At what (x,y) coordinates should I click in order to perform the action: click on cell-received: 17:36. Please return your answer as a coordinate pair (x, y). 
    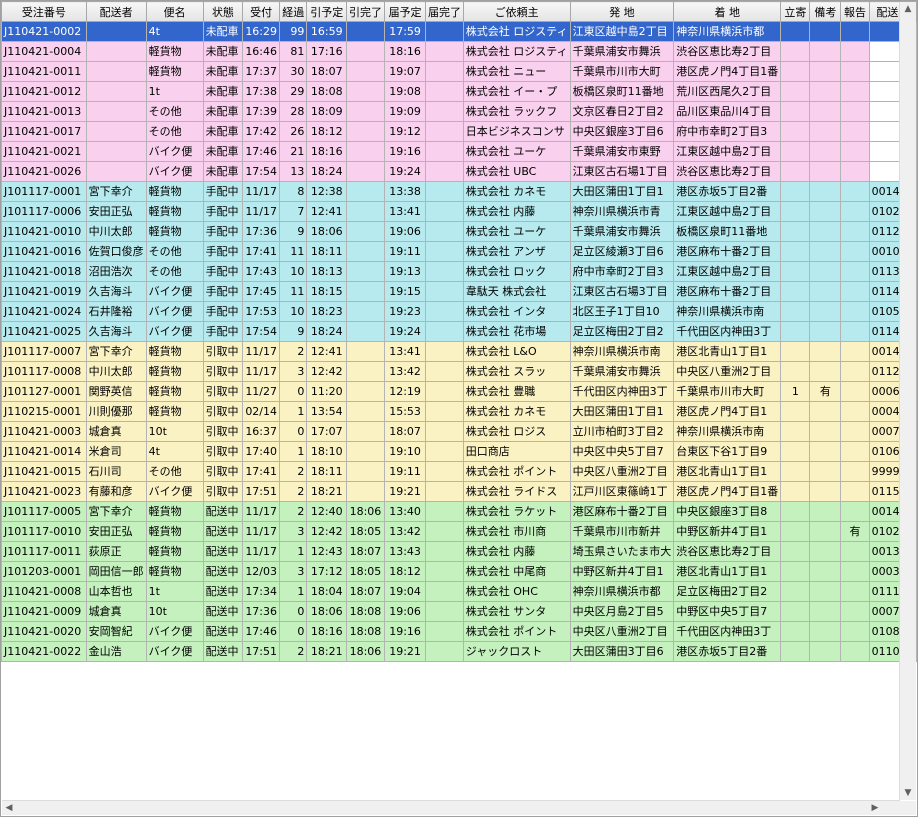
    Looking at the image, I should click on (261, 231).